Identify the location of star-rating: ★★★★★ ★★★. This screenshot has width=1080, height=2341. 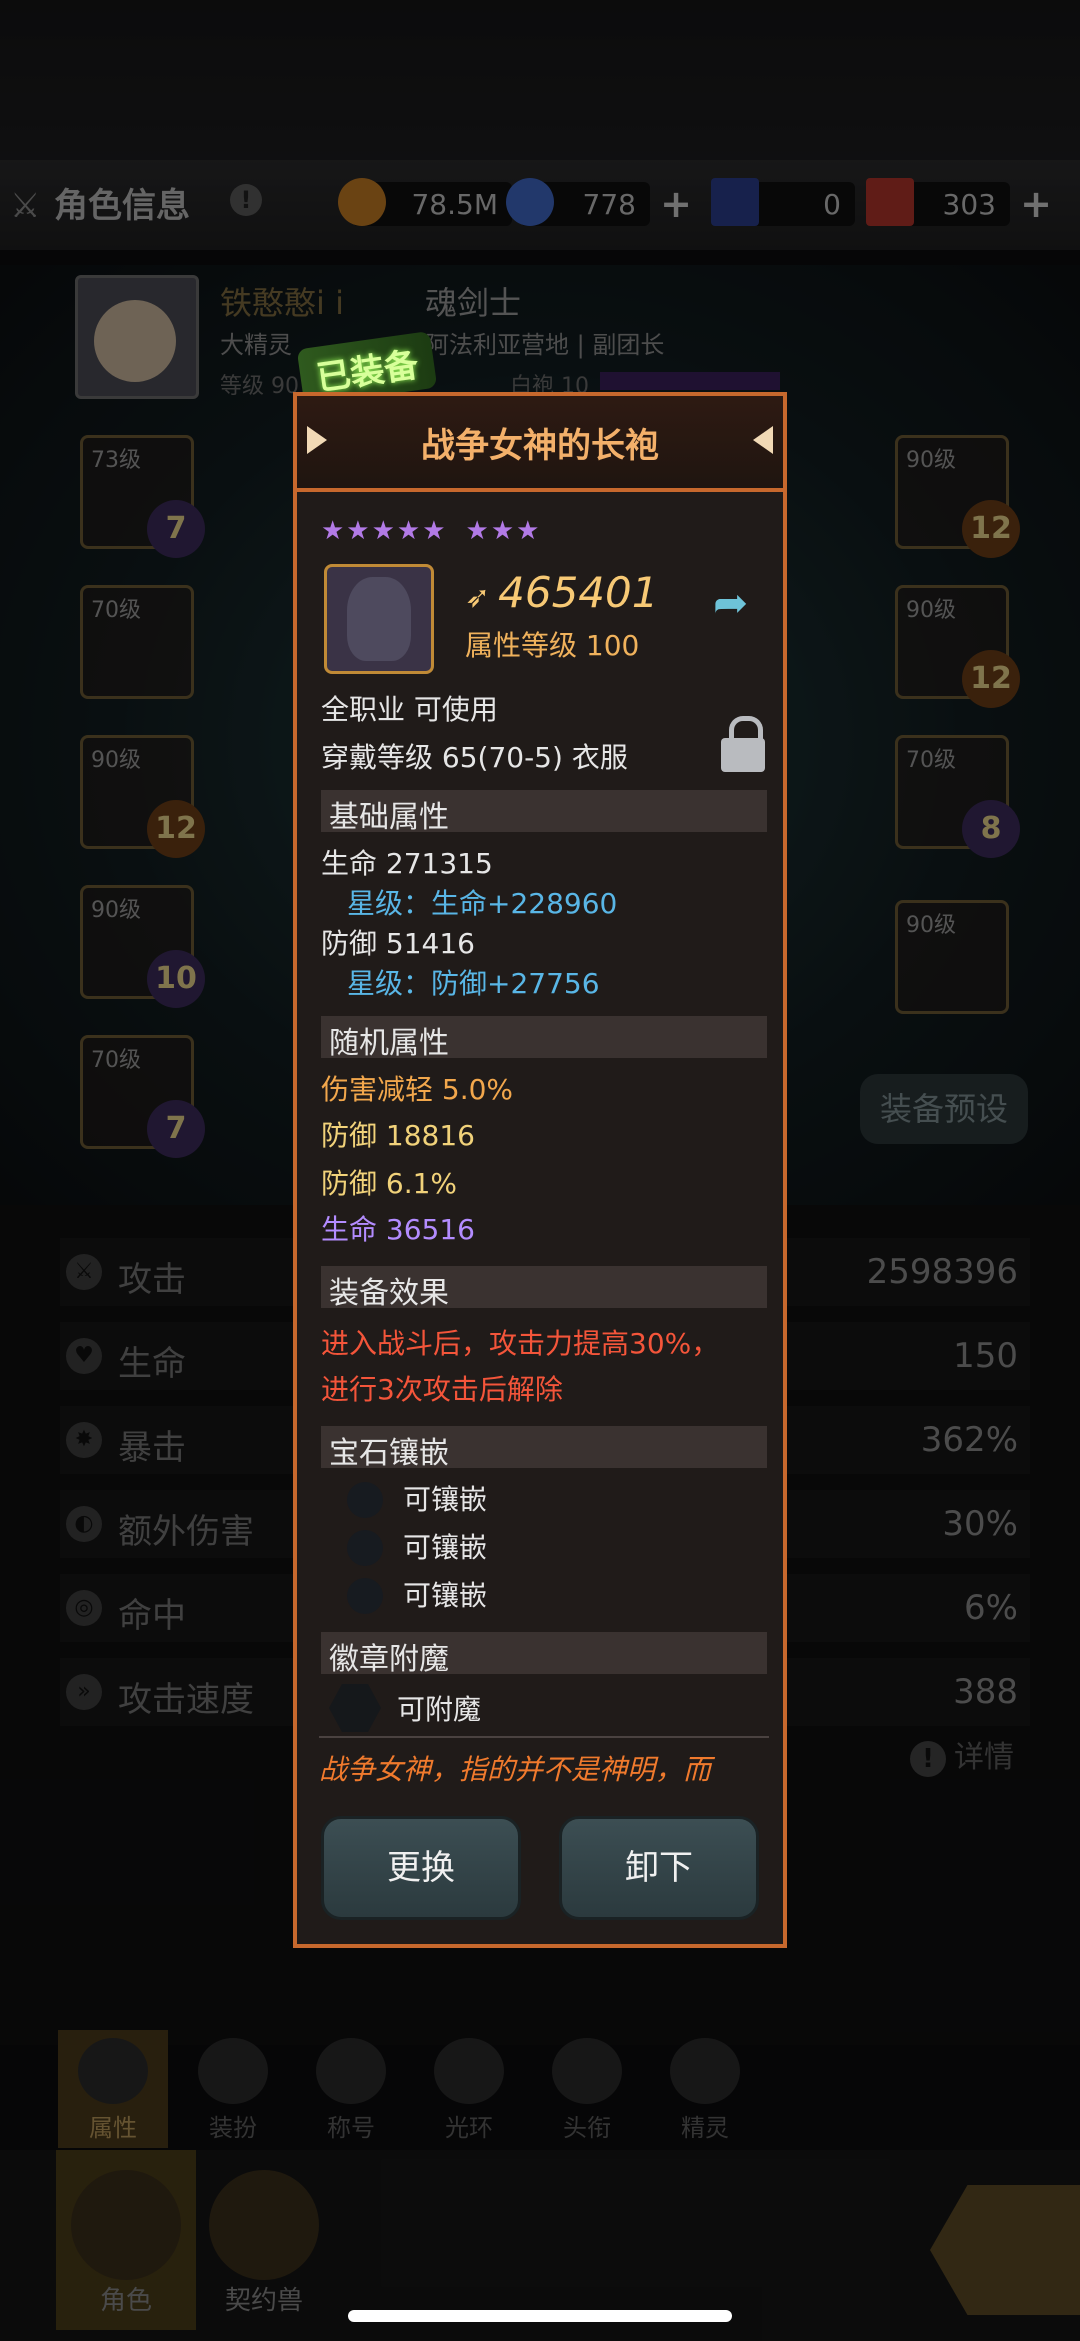
(431, 531).